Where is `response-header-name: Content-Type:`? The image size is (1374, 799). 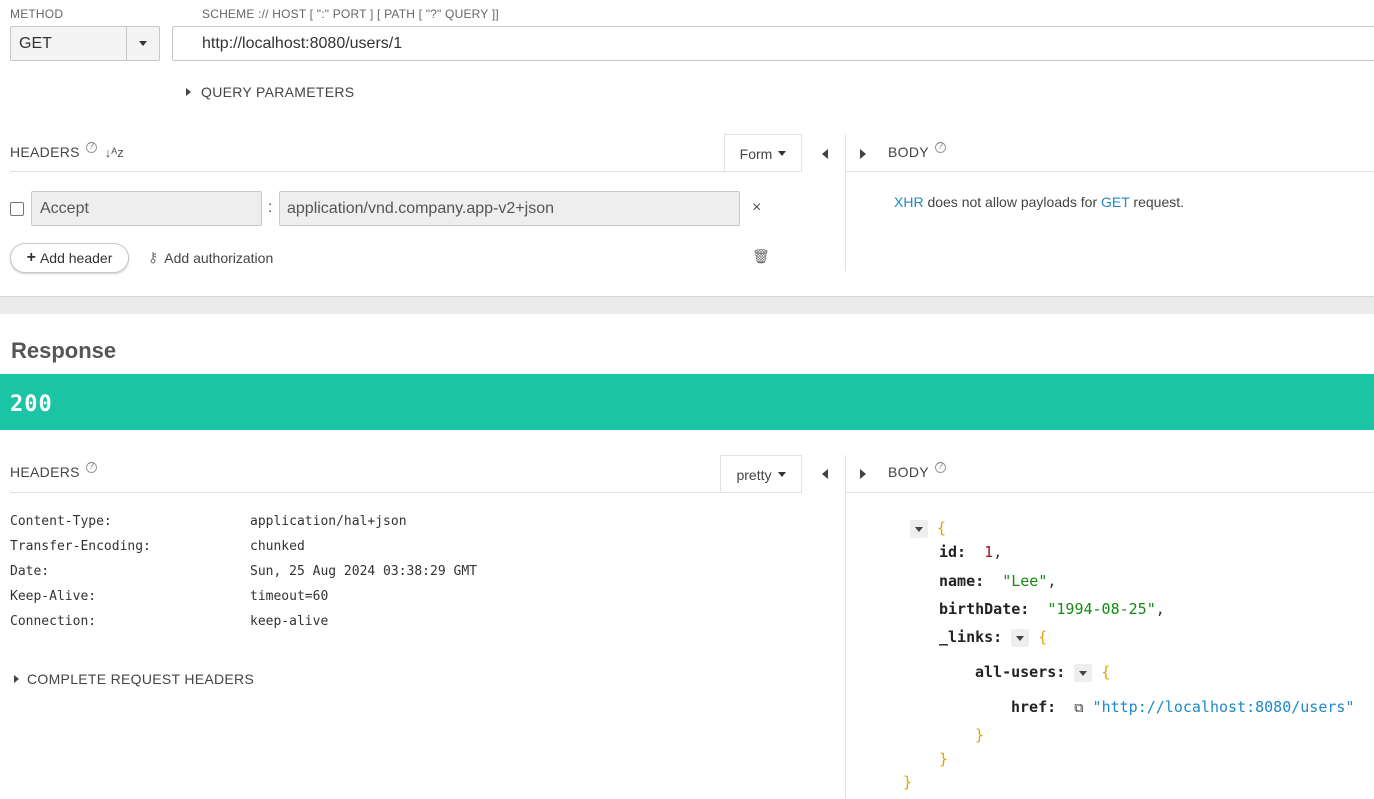
response-header-name: Content-Type: is located at coordinates (61, 521).